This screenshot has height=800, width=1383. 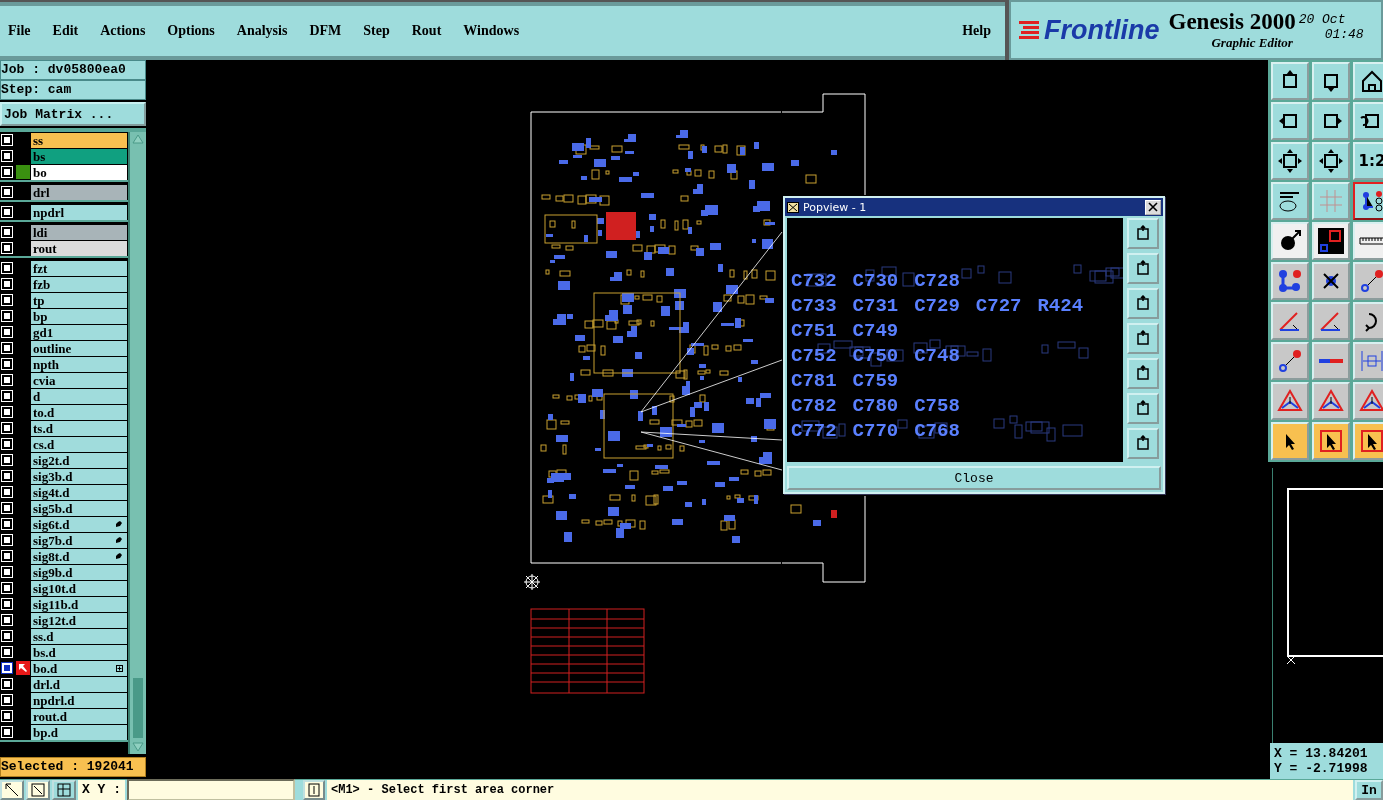 I want to click on menu-item: Edit, so click(x=65, y=31).